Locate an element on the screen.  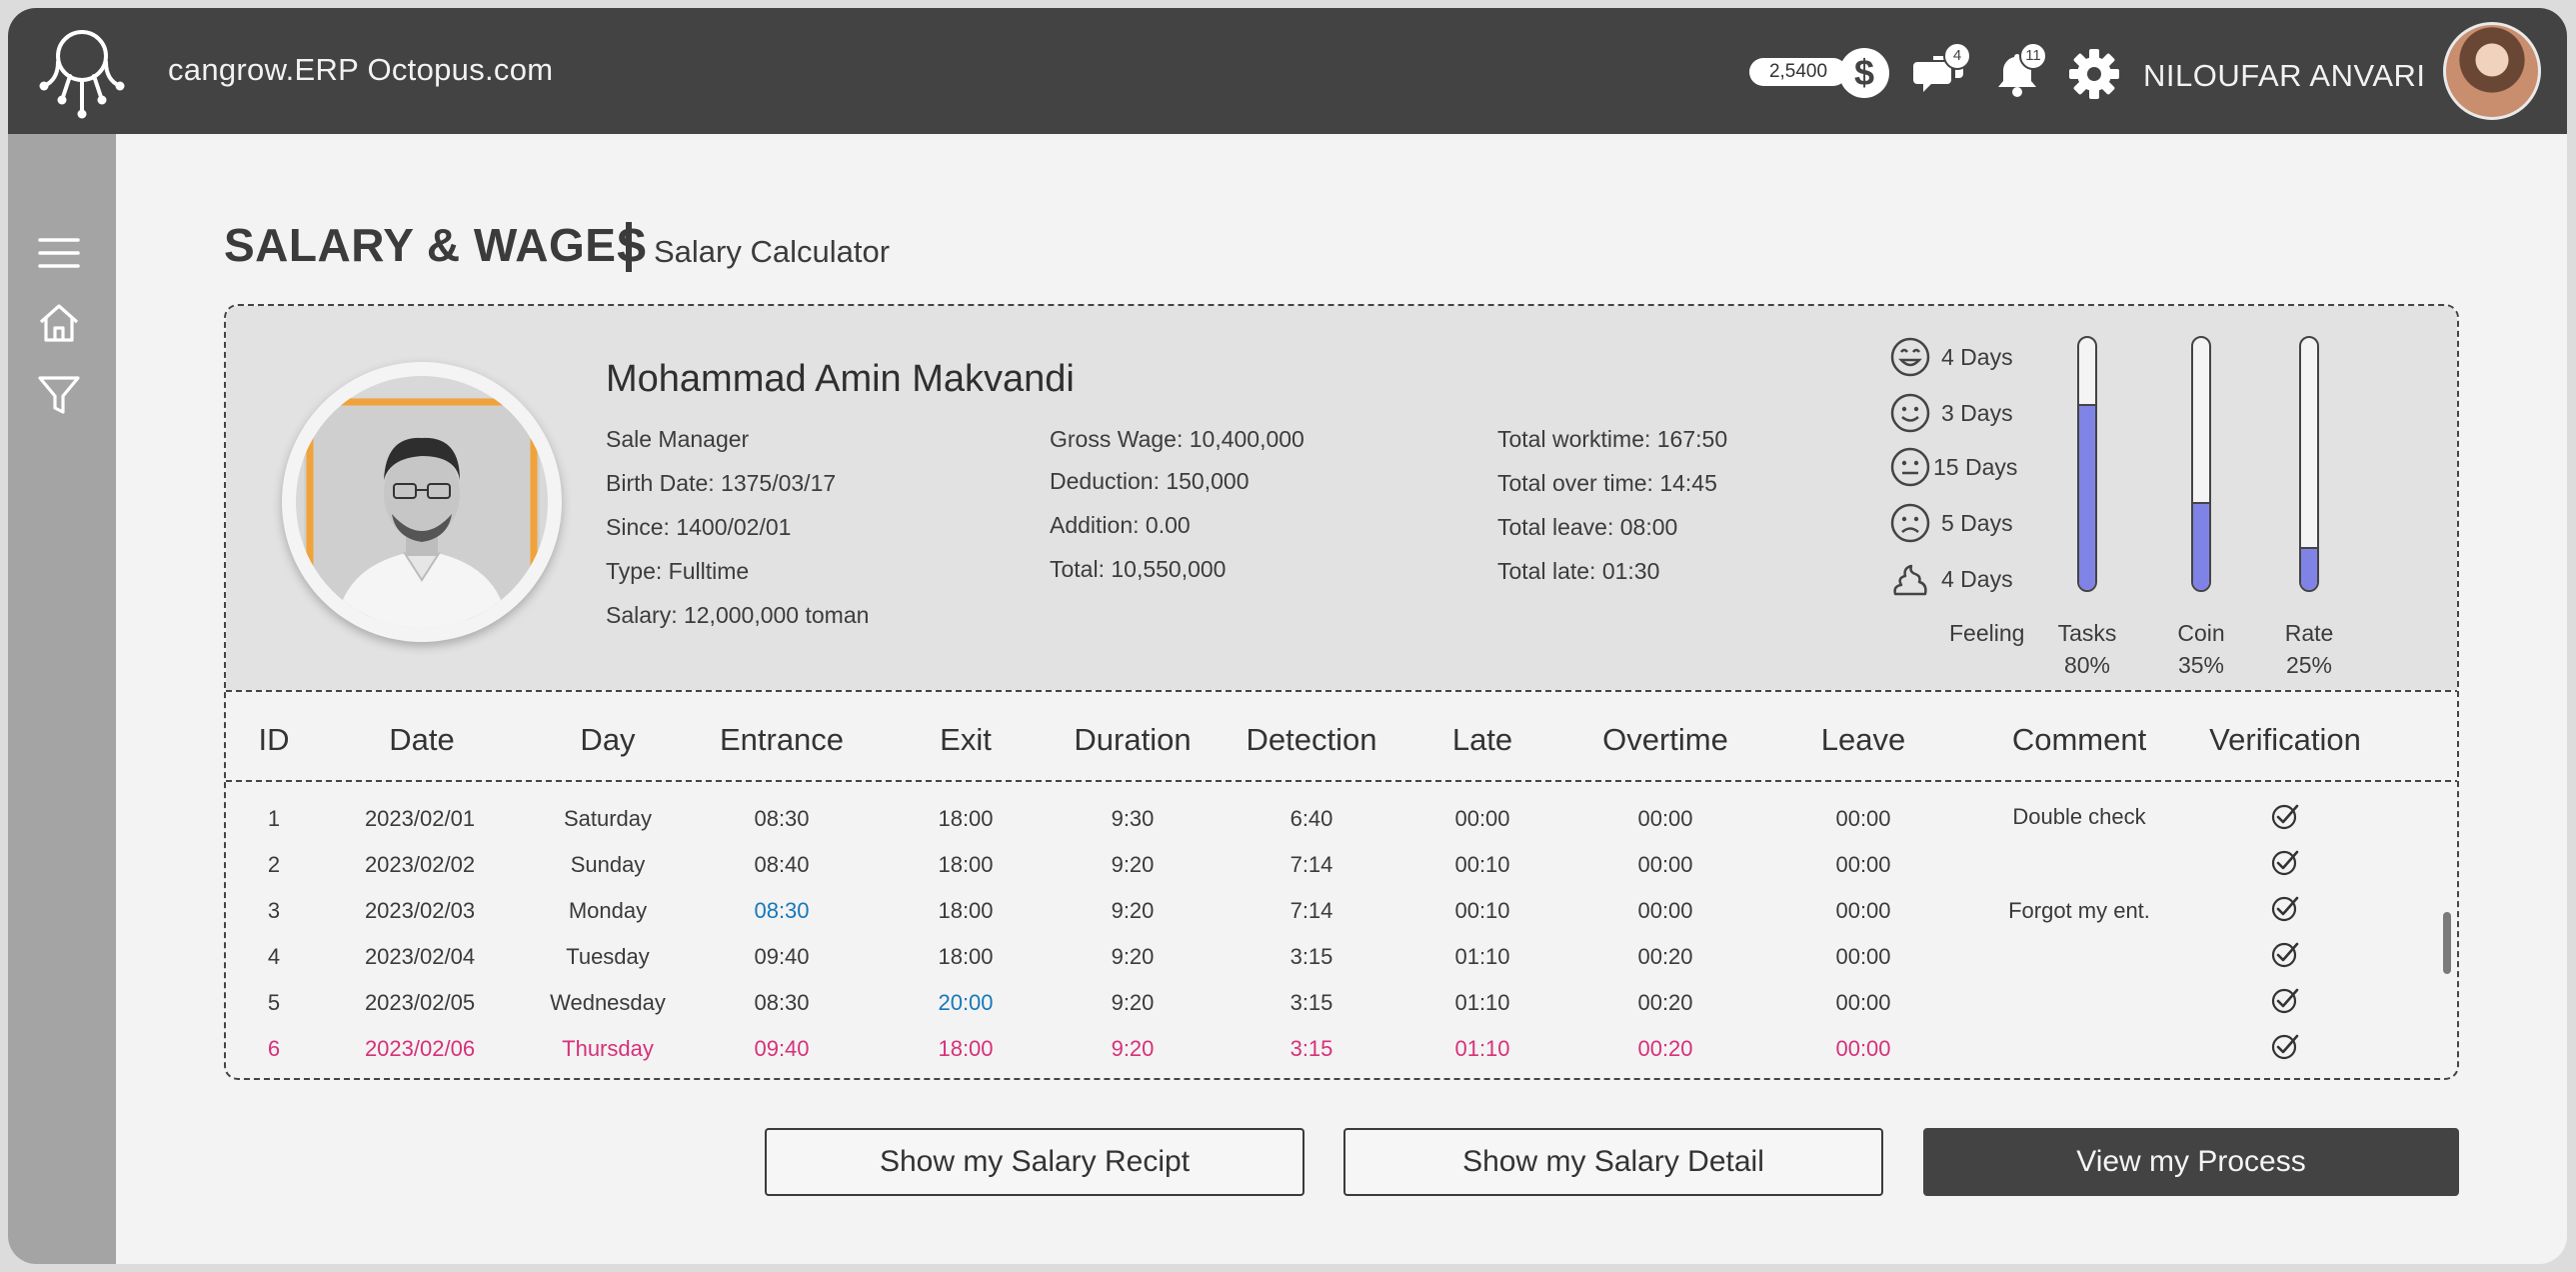
home-icon is located at coordinates (59, 323).